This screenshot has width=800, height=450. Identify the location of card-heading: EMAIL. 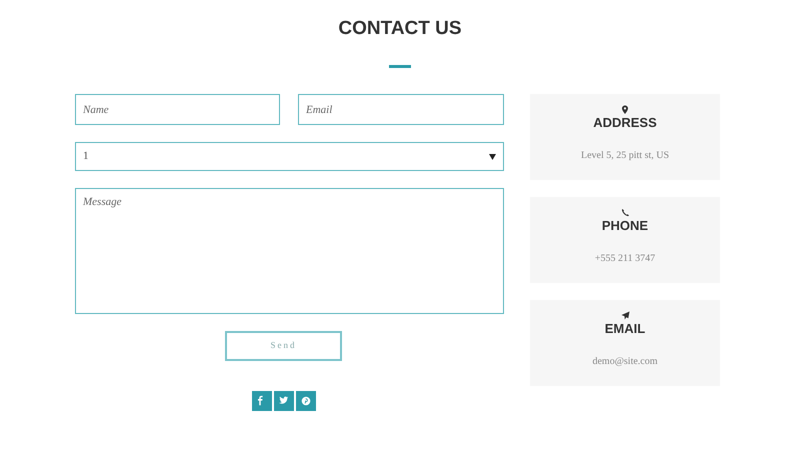
(625, 328).